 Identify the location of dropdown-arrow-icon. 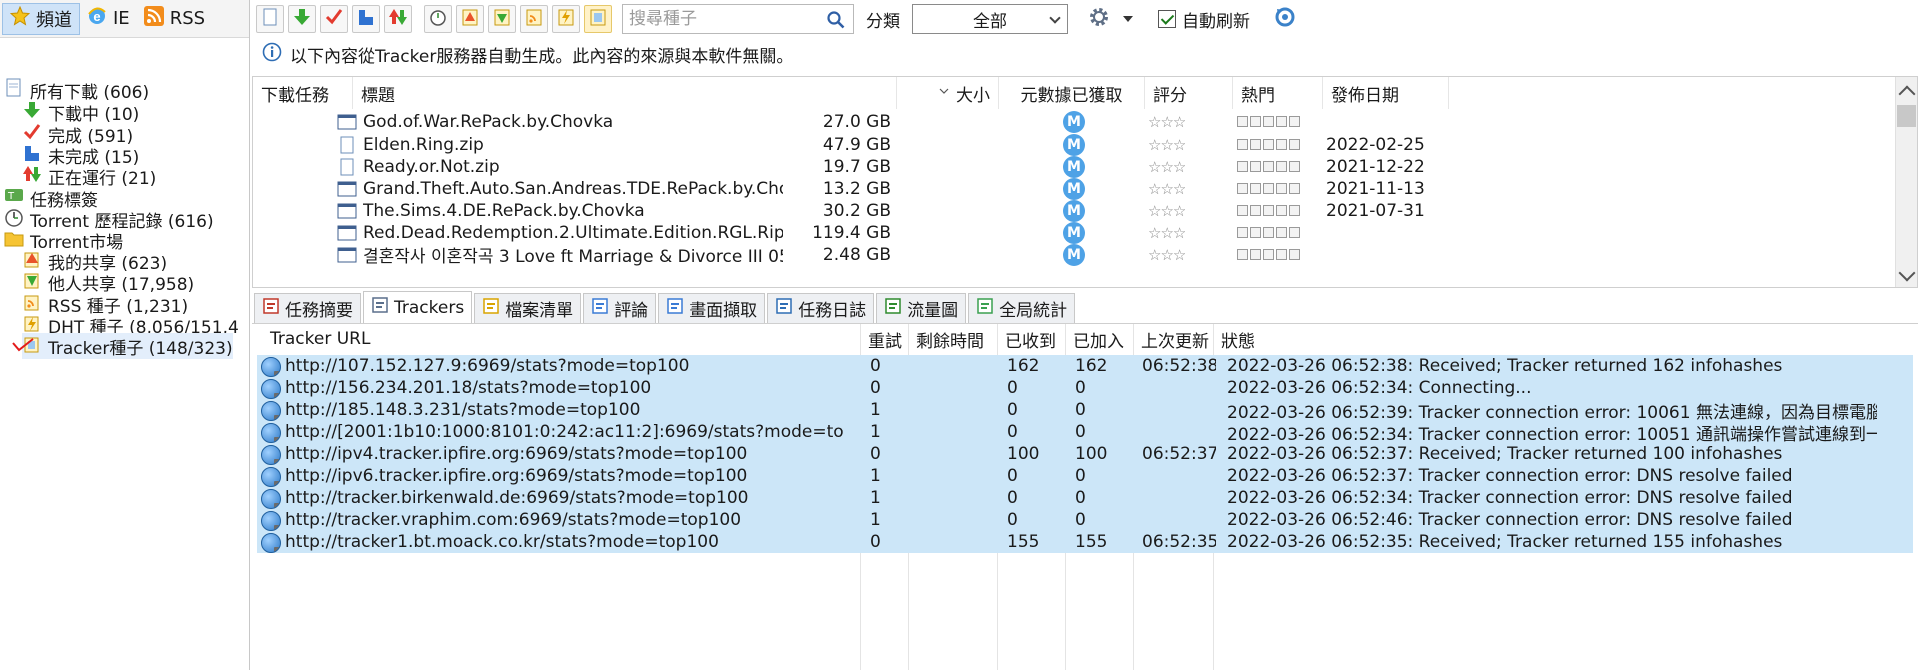
(1128, 19).